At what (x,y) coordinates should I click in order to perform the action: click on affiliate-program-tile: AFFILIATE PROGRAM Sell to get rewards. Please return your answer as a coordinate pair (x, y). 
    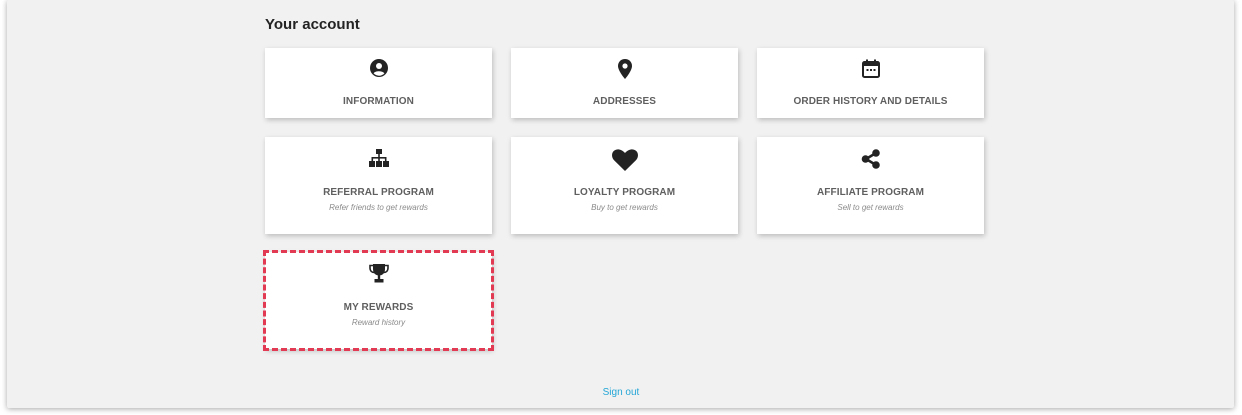
    Looking at the image, I should click on (870, 185).